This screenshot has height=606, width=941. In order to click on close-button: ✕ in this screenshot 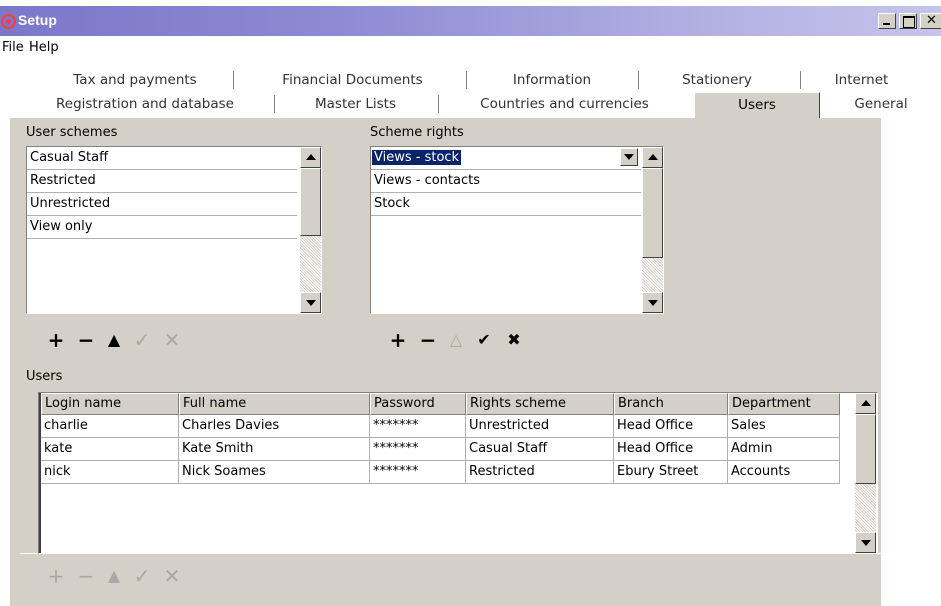, I will do `click(930, 21)`.